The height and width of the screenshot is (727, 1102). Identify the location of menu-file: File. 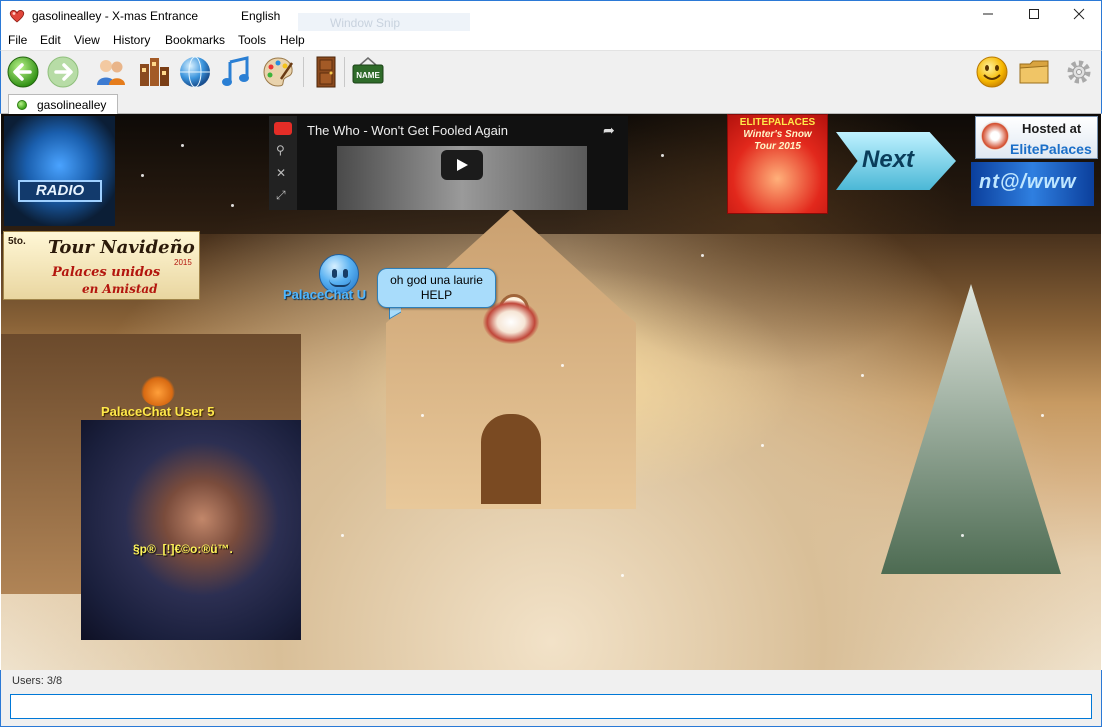
(17, 40).